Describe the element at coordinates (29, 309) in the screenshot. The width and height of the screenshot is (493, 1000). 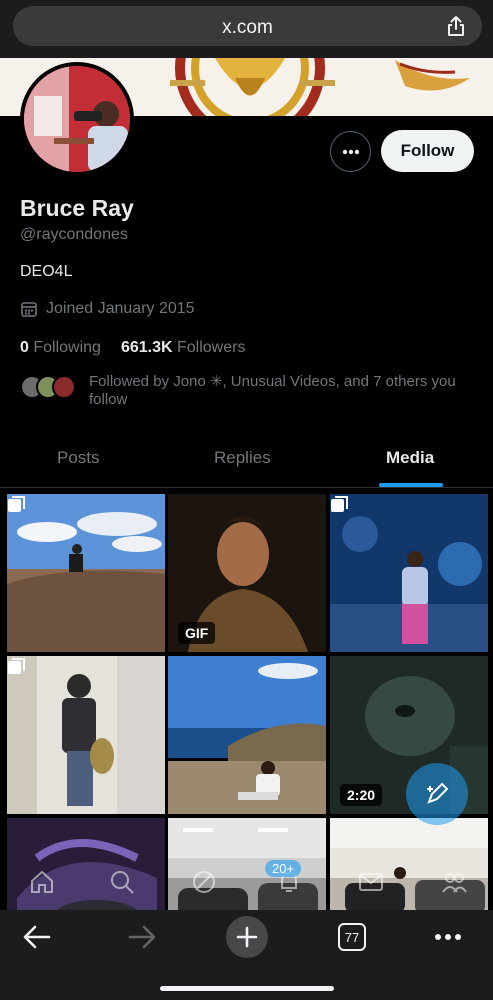
I see `calendar-icon` at that location.